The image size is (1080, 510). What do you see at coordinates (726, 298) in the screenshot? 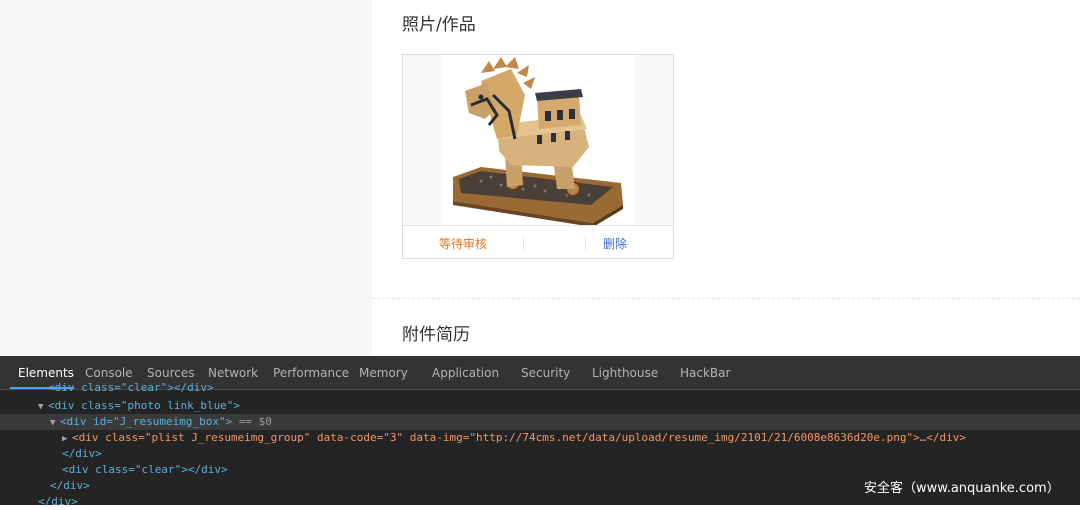
I see `section-divider` at bounding box center [726, 298].